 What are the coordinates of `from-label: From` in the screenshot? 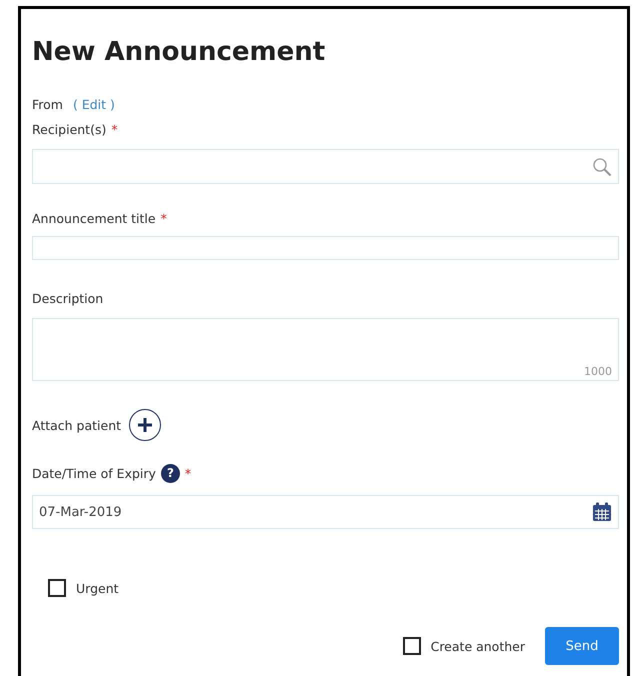 It's located at (47, 104).